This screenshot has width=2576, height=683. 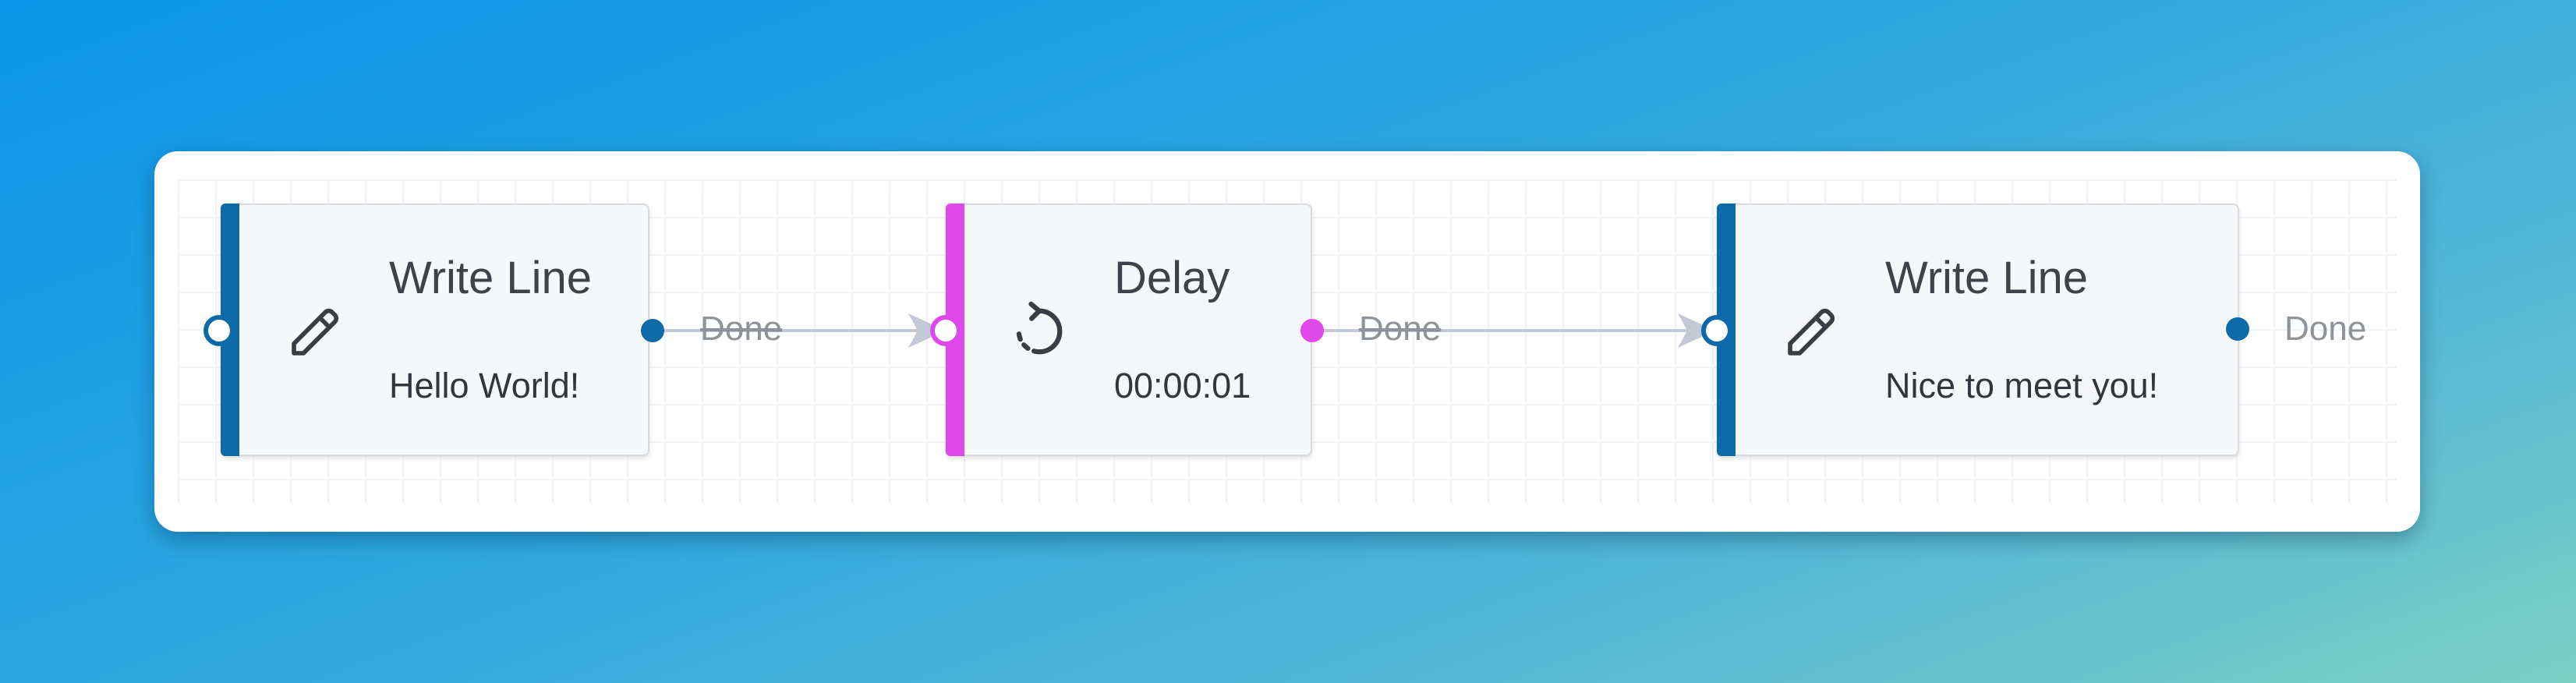 I want to click on write-line-node: Write Line Nice to meet you!, so click(x=1978, y=329).